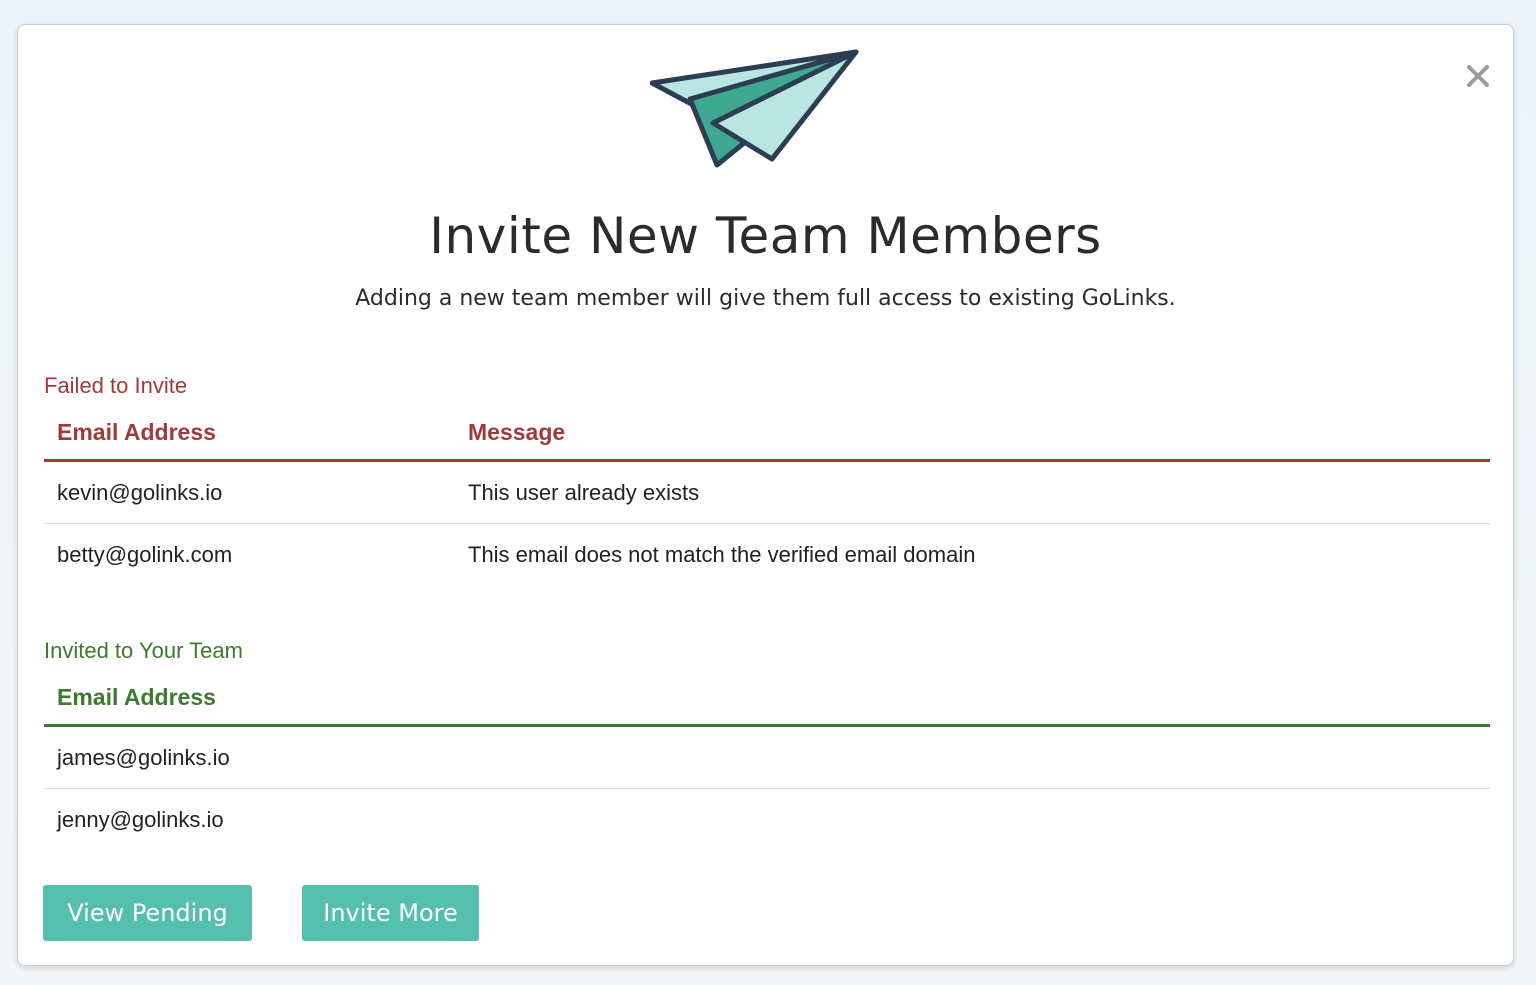  I want to click on paper-plane-icon, so click(754, 108).